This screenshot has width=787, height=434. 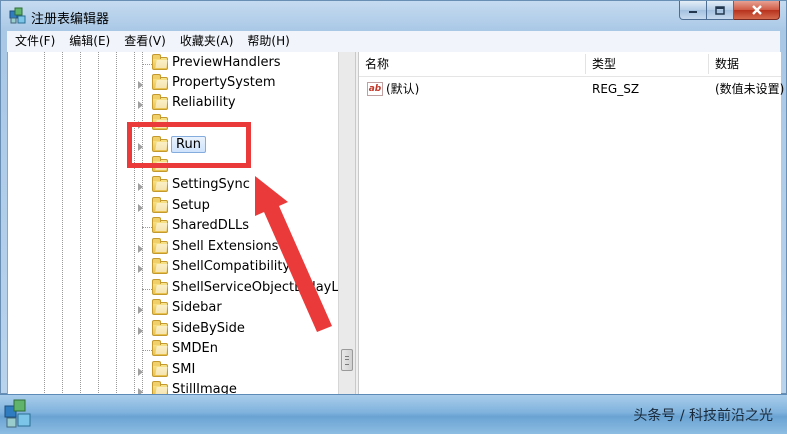 I want to click on taskbar: 头条号 / 科技前沿之光, so click(x=393, y=414).